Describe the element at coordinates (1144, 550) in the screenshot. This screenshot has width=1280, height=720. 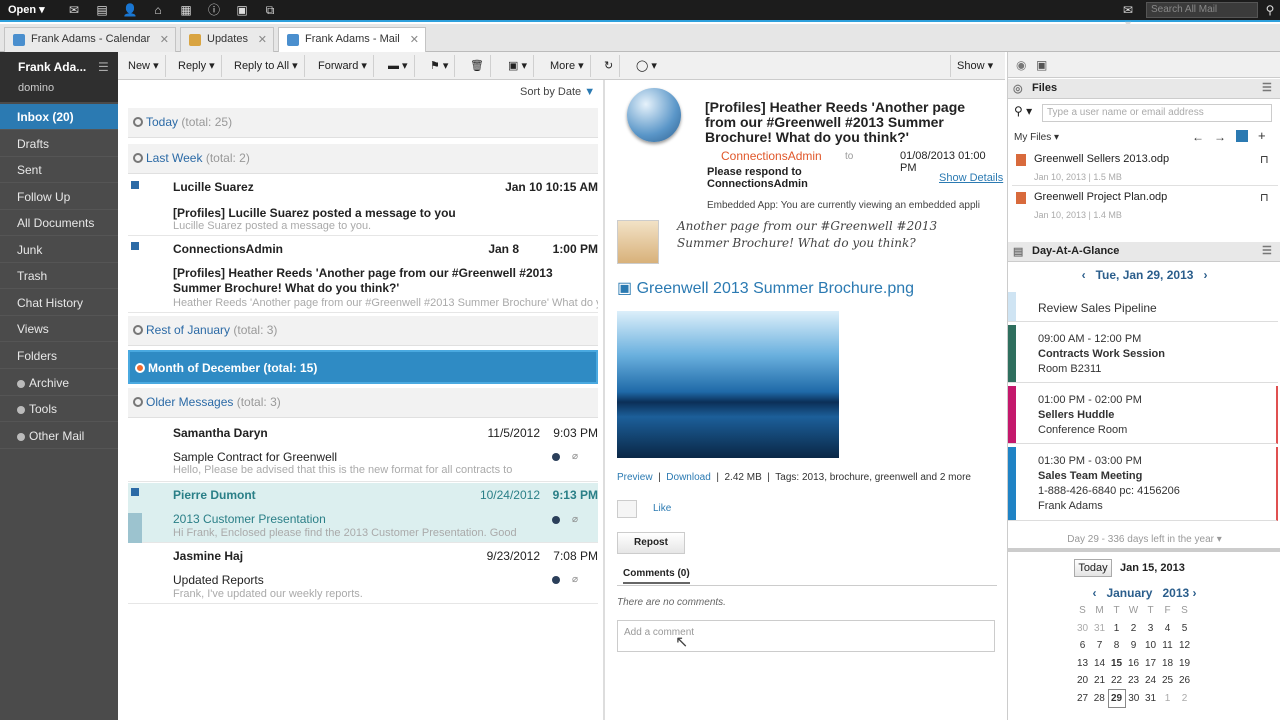
I see `panel-splitter` at that location.